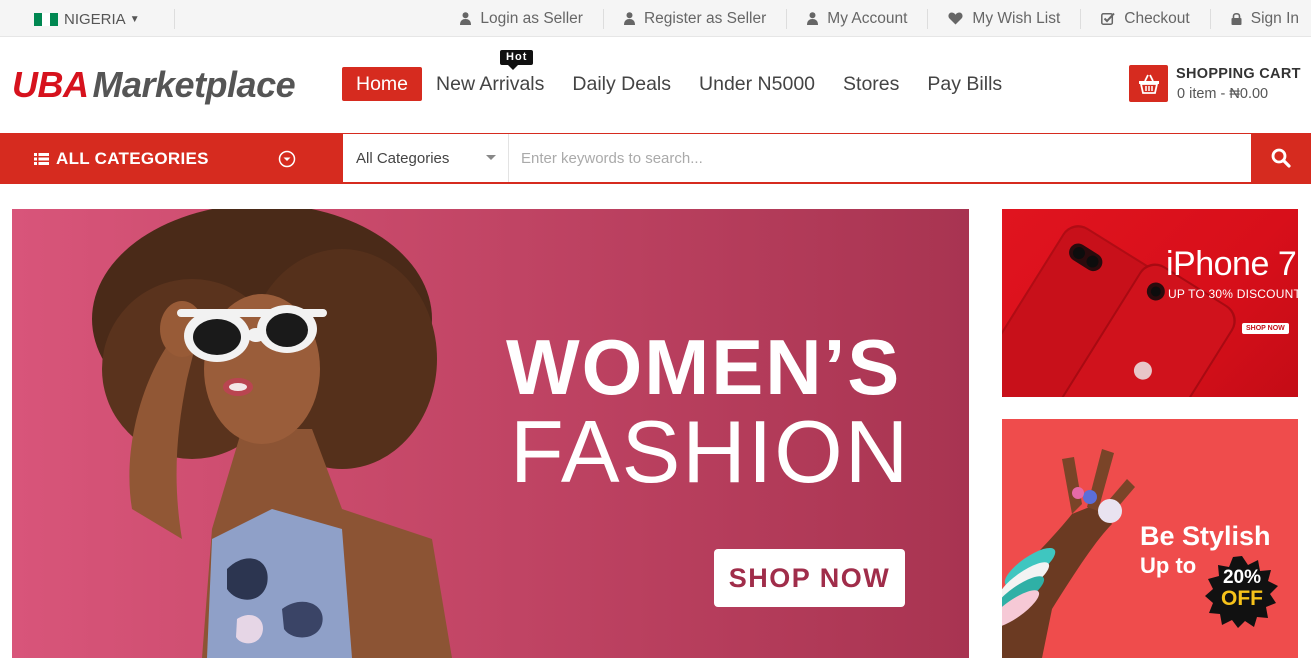  I want to click on nav-home: Home, so click(382, 84).